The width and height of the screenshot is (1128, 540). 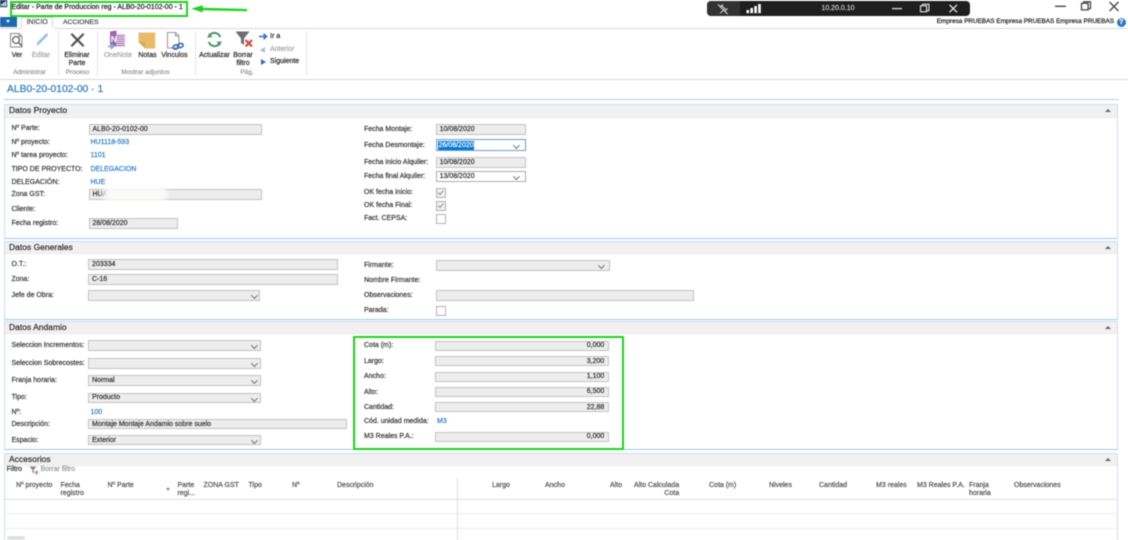 I want to click on svg-text: N, so click(x=114, y=39).